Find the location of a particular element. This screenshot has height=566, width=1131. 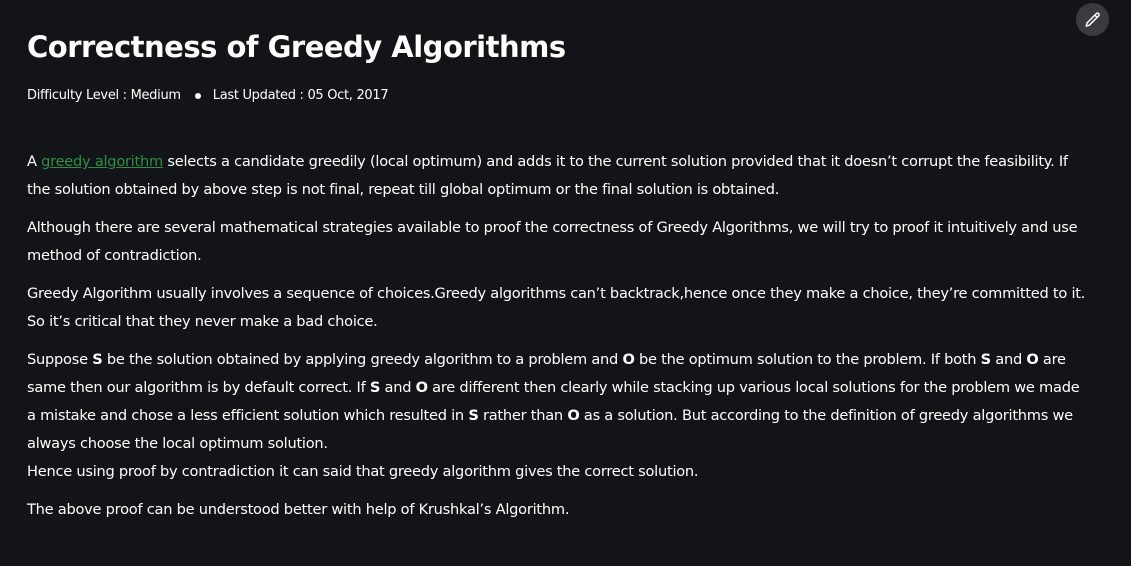

greedy-algorithm-link: greedy algorithm is located at coordinates (102, 161).